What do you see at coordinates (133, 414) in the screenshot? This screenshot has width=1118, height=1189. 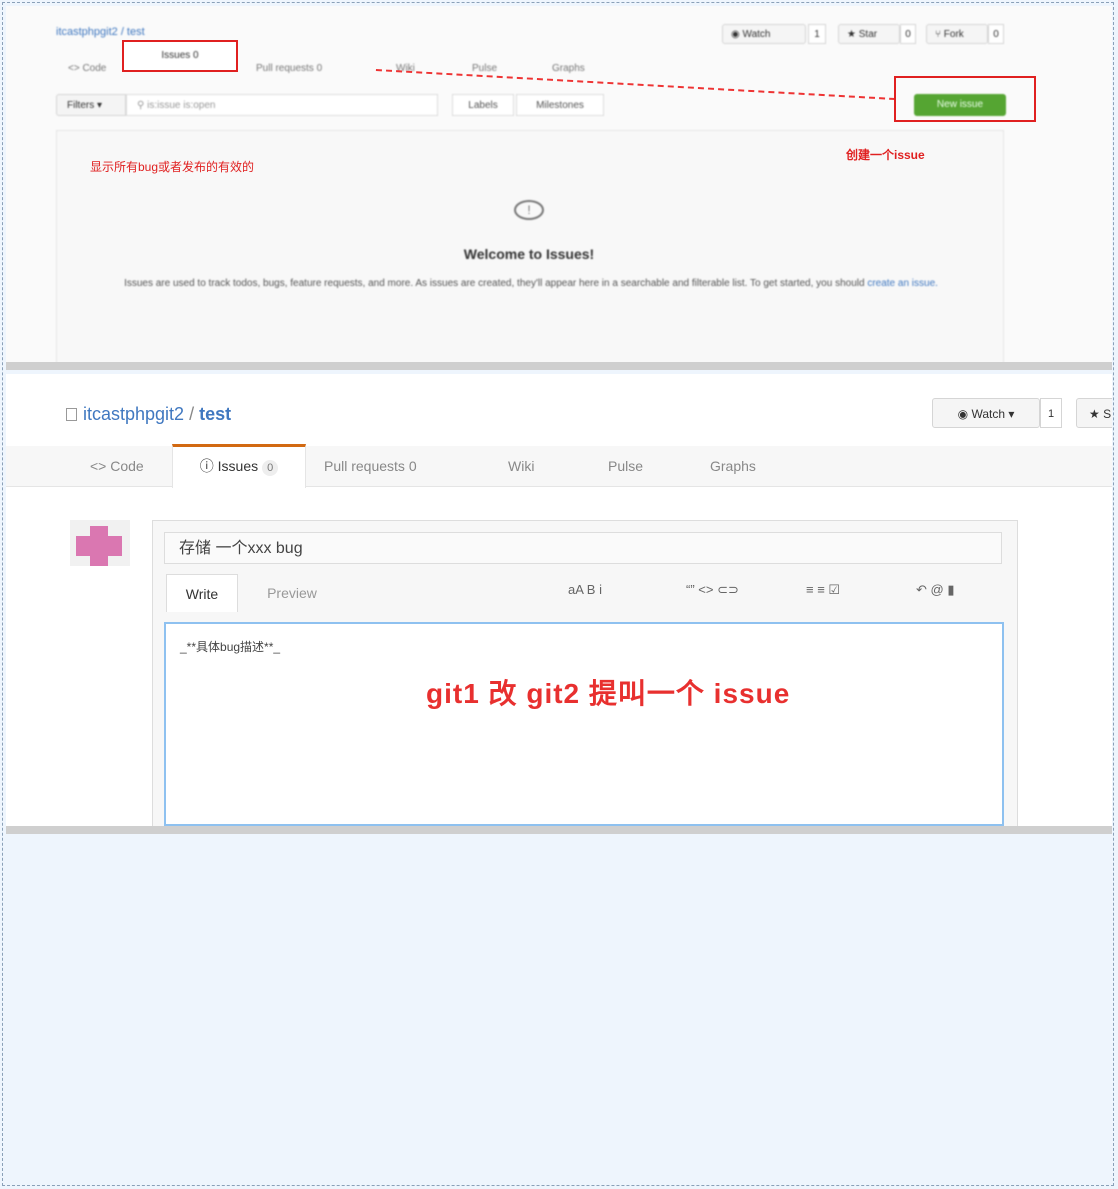 I see `repo-owner-link: itcastphpgit2` at bounding box center [133, 414].